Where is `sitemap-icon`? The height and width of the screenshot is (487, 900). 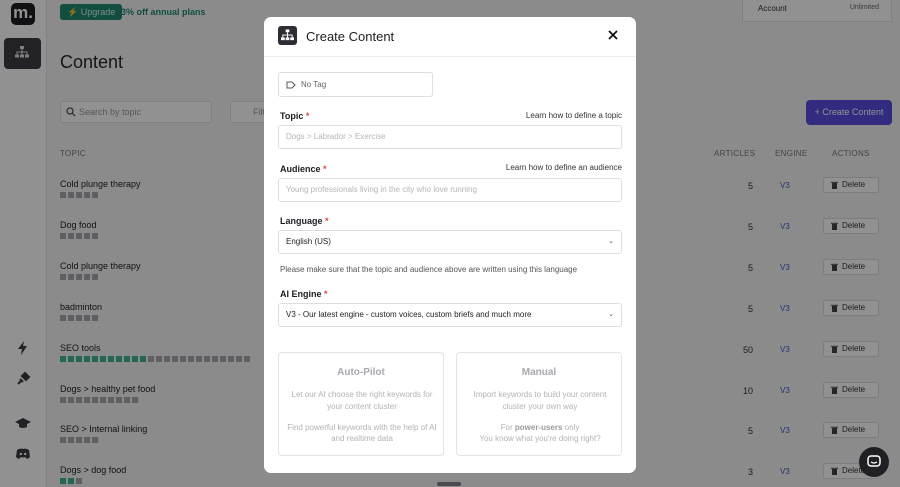 sitemap-icon is located at coordinates (287, 35).